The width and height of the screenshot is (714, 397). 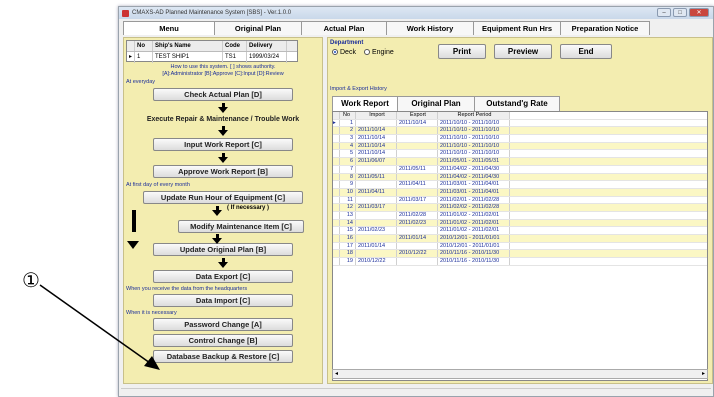 I want to click on table-row: 2 2011/10/14 2011/10/10 - 2011/10/10, so click(x=520, y=131).